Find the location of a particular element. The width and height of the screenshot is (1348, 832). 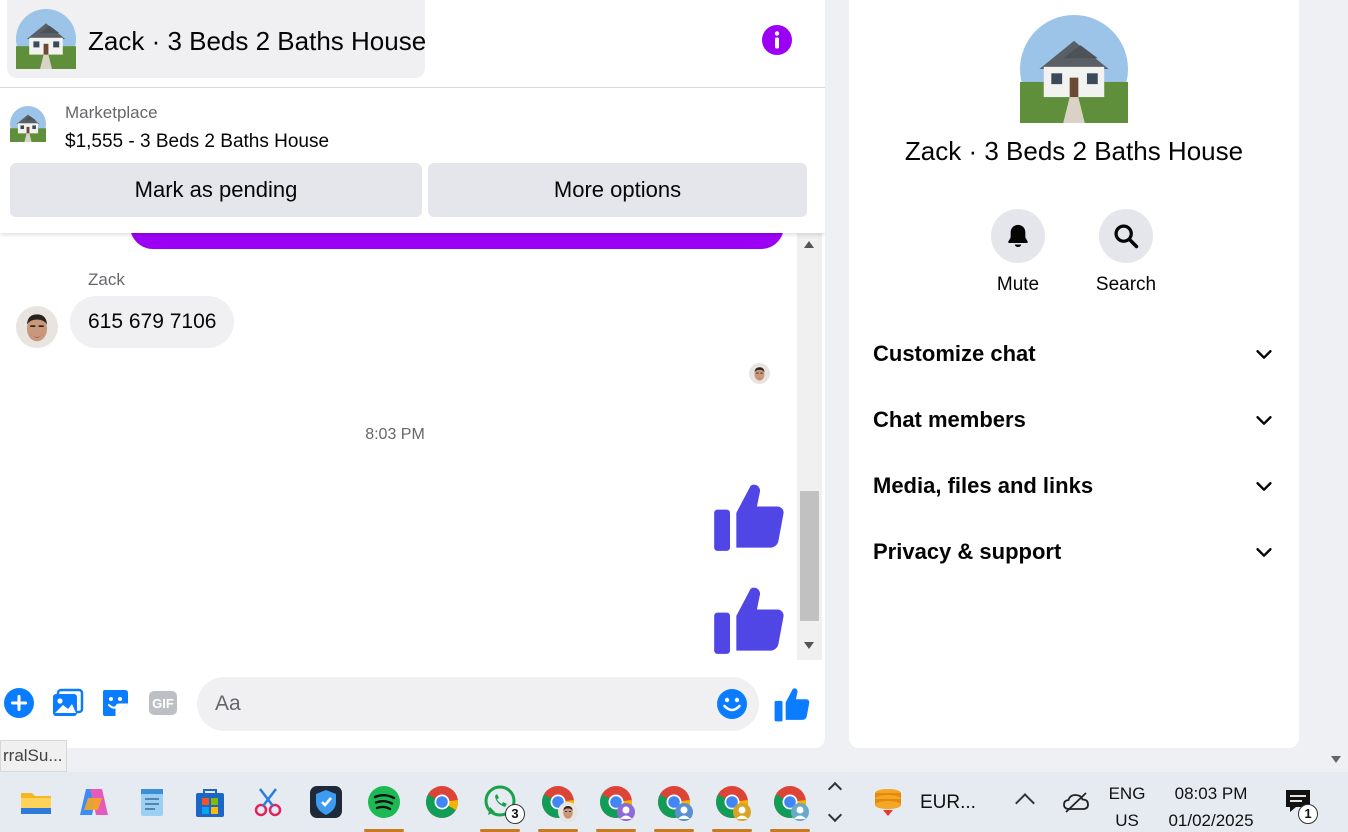

search-conversation-button: Search is located at coordinates (1126, 252).